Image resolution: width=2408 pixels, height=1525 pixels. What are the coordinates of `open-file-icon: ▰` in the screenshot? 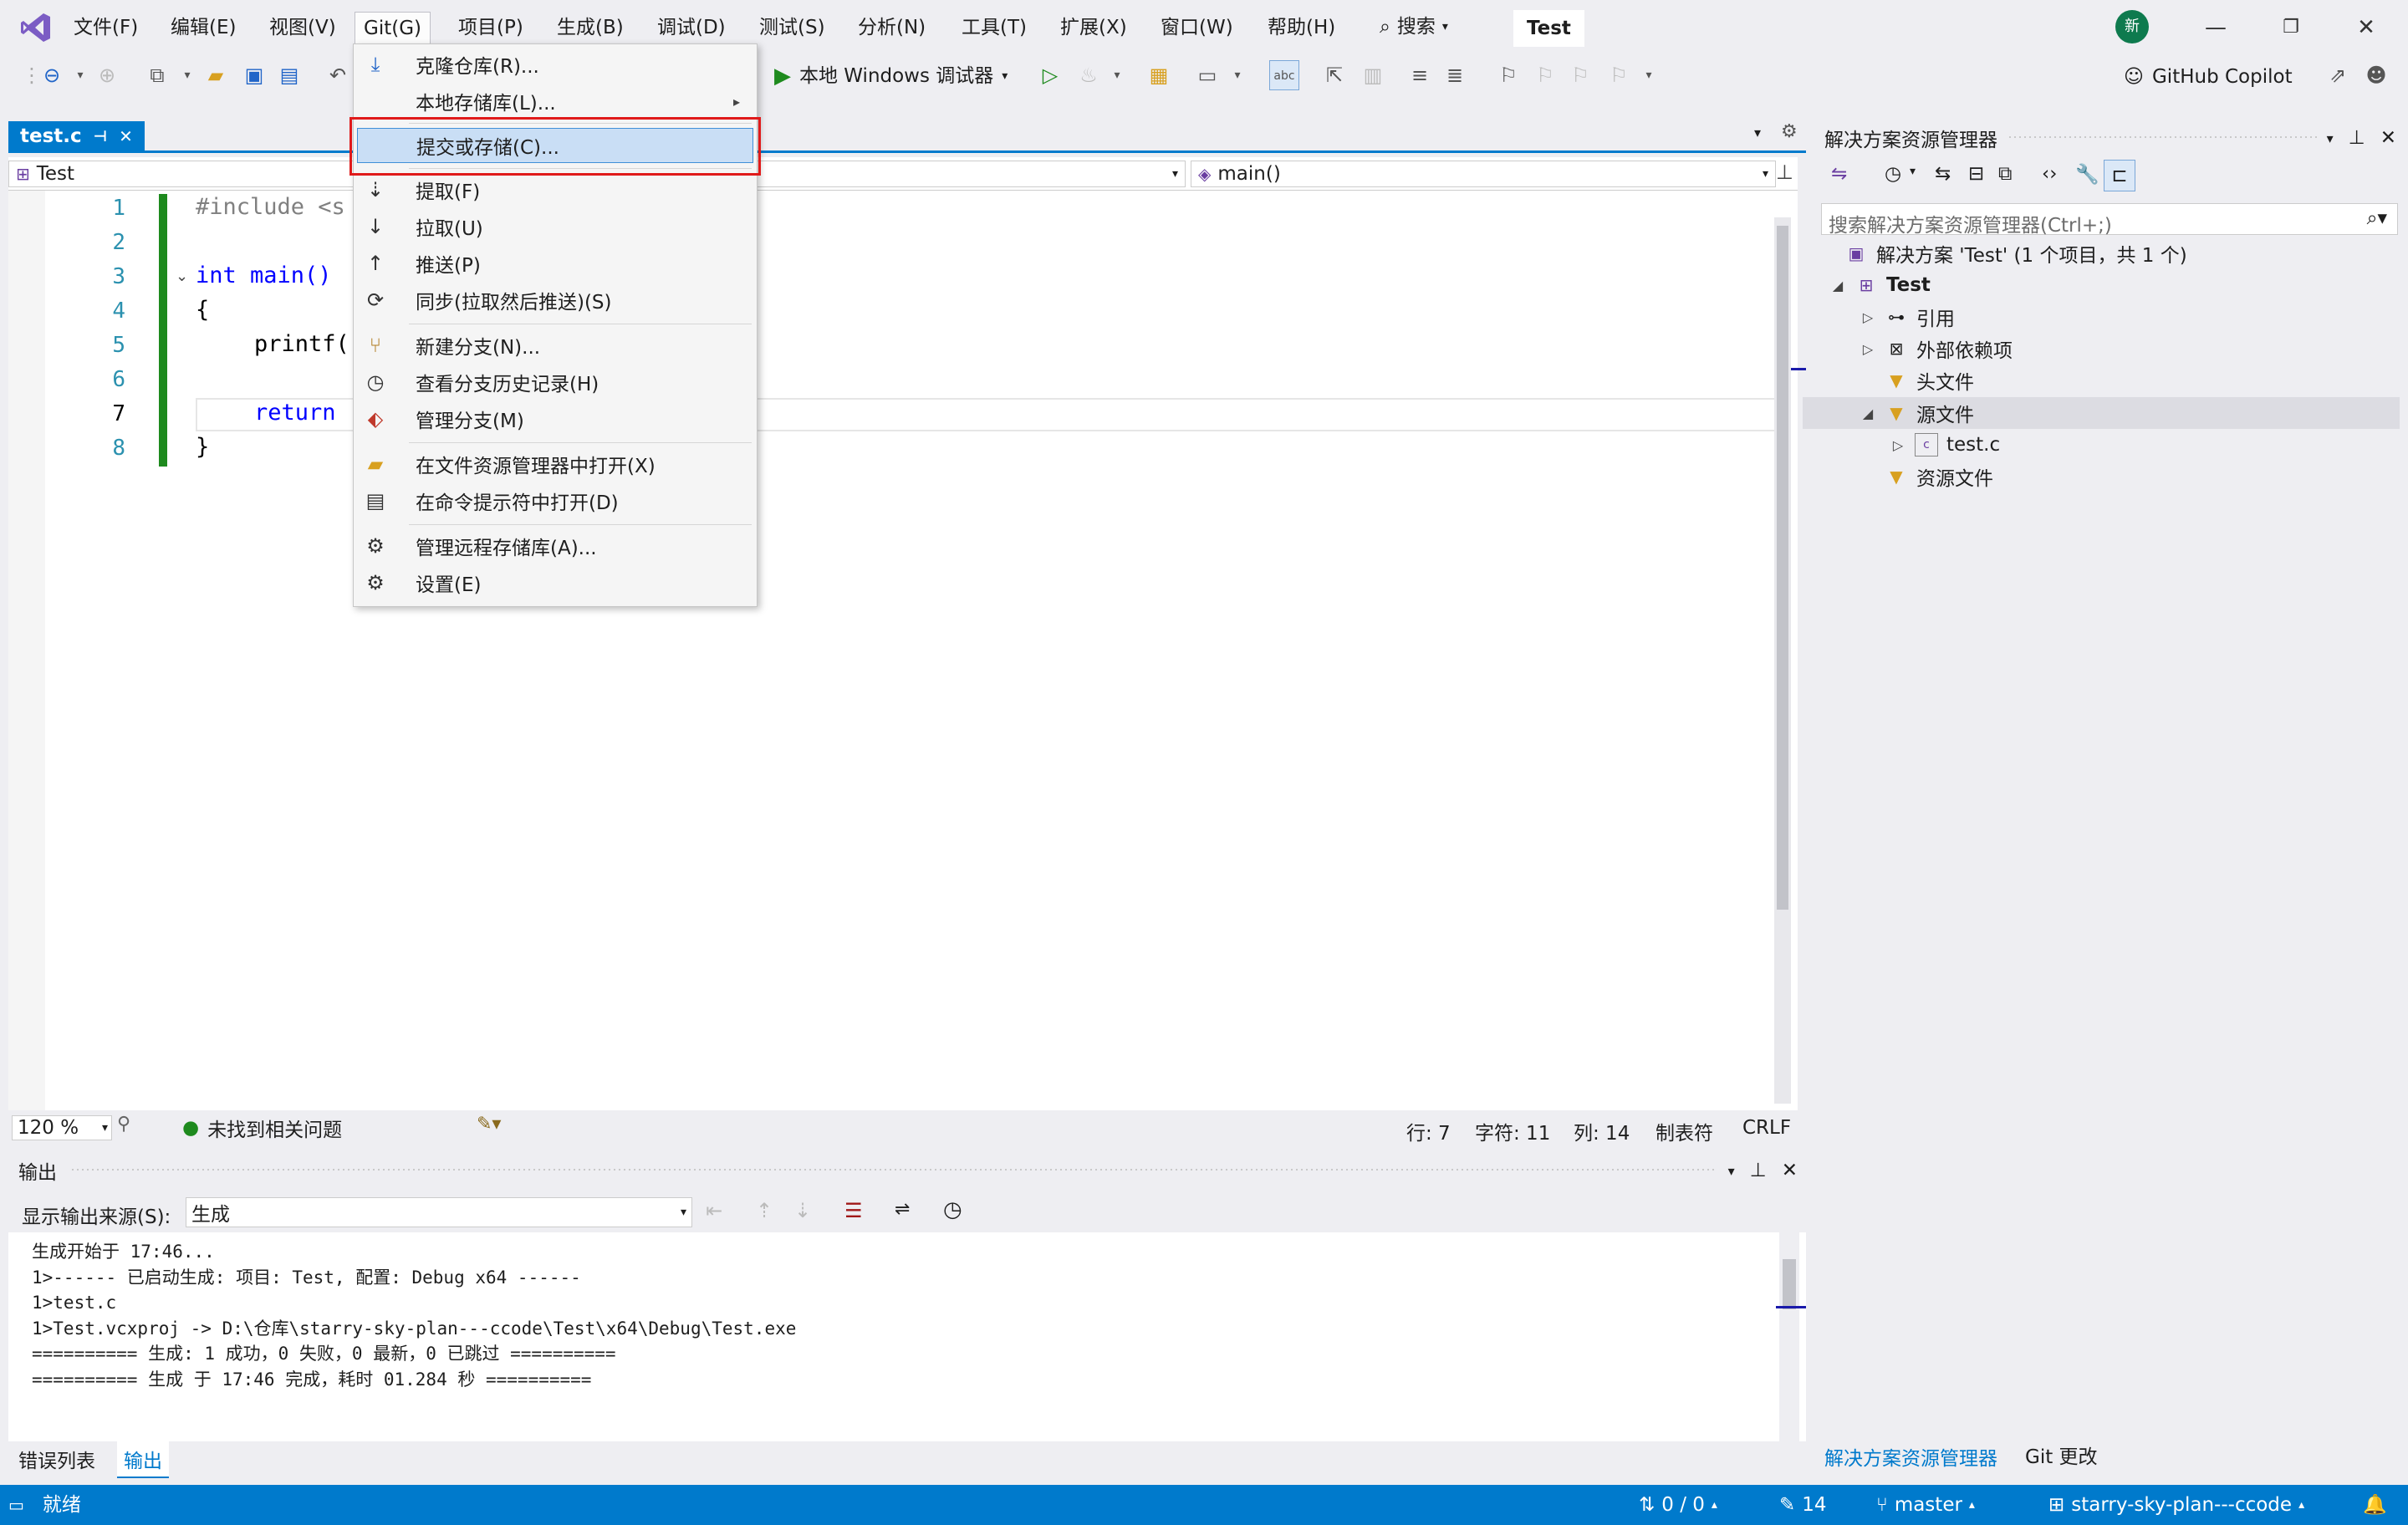 It's located at (216, 75).